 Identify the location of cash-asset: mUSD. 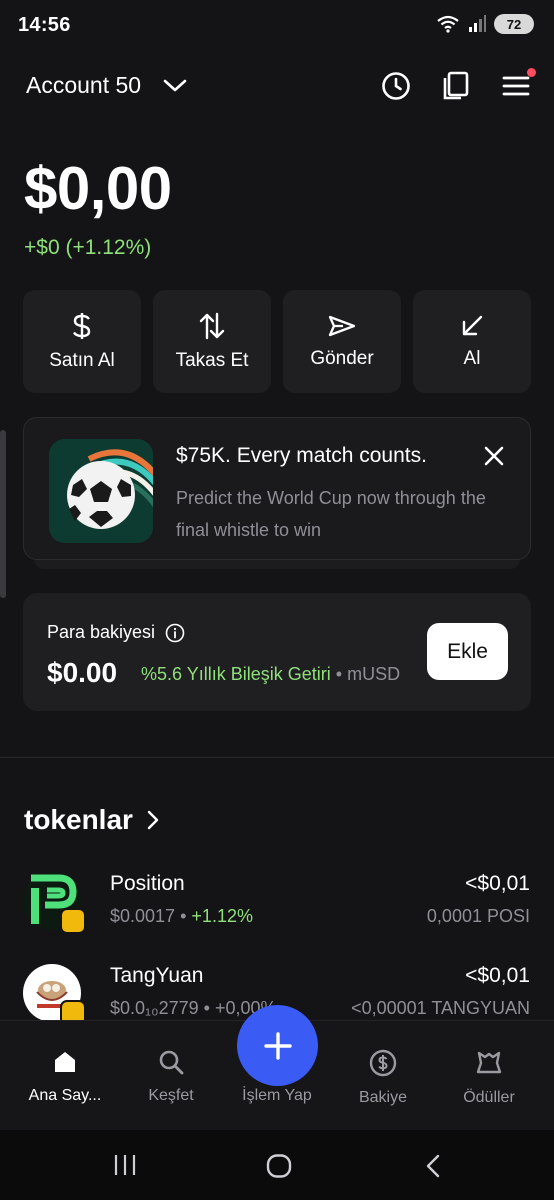
(374, 674).